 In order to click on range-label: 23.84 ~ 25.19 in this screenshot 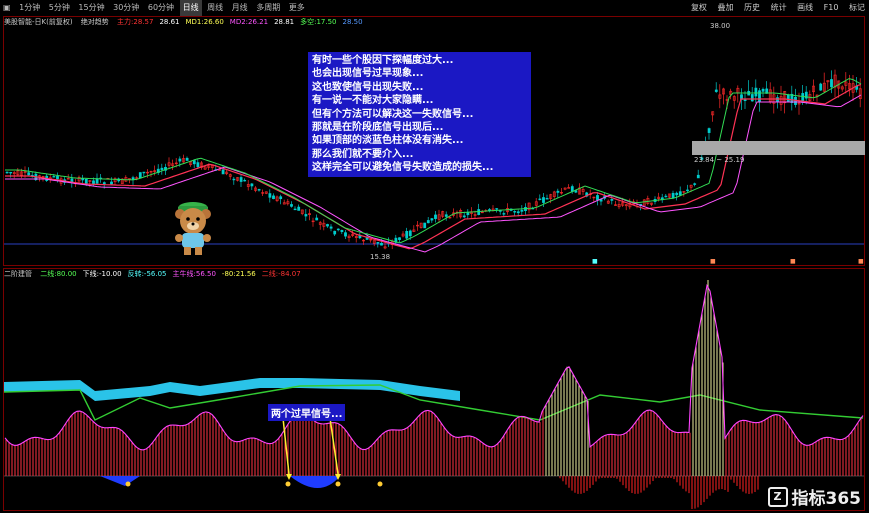, I will do `click(719, 160)`.